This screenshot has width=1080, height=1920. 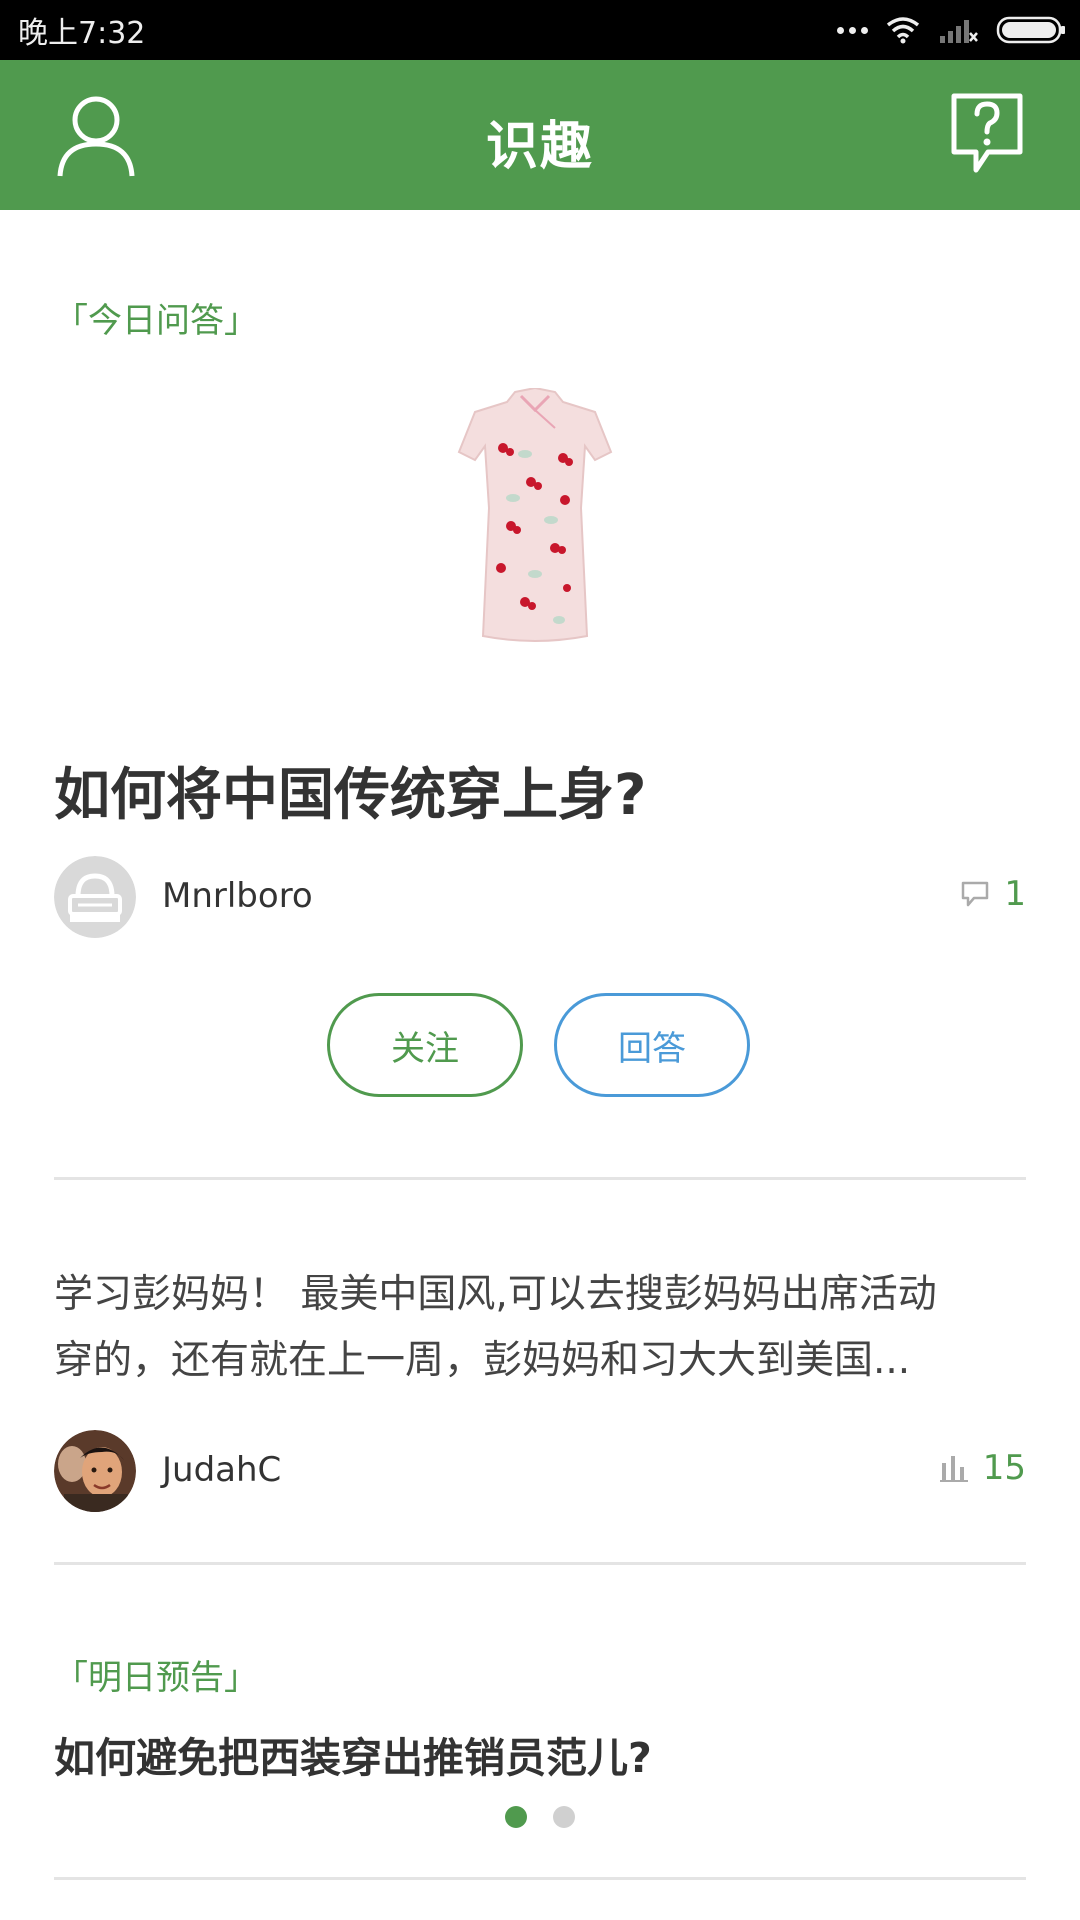 I want to click on page-dot, so click(x=564, y=1817).